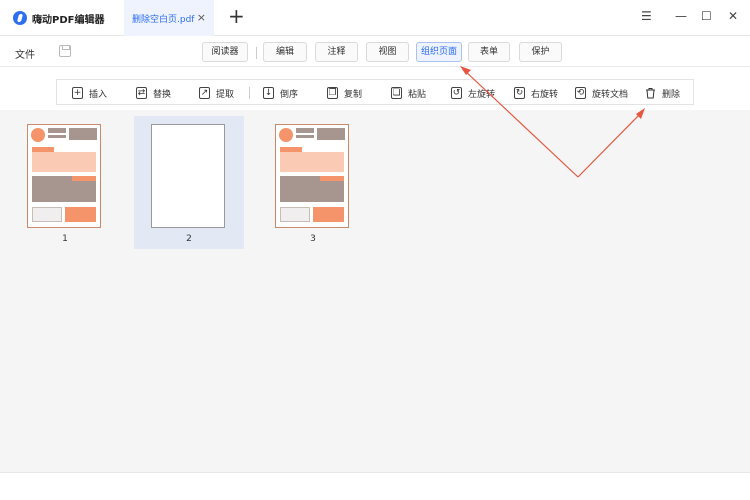 The width and height of the screenshot is (750, 500). Describe the element at coordinates (540, 52) in the screenshot. I see `menu-protect-button: 保护` at that location.